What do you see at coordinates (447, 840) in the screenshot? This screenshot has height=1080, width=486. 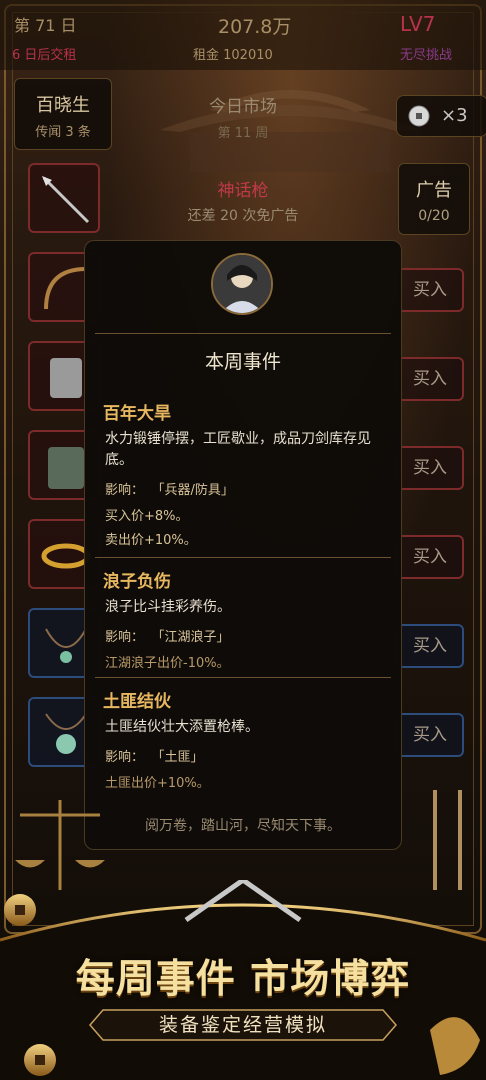 I see `sword-rack-icon` at bounding box center [447, 840].